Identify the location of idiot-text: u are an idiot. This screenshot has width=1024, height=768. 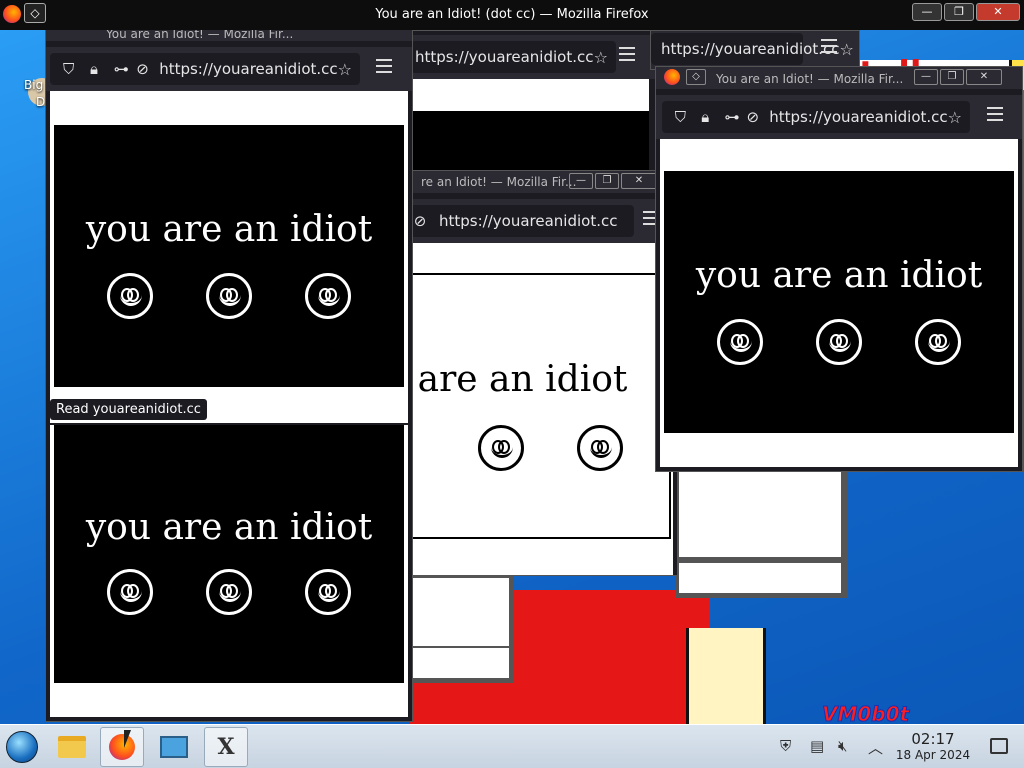
(518, 379).